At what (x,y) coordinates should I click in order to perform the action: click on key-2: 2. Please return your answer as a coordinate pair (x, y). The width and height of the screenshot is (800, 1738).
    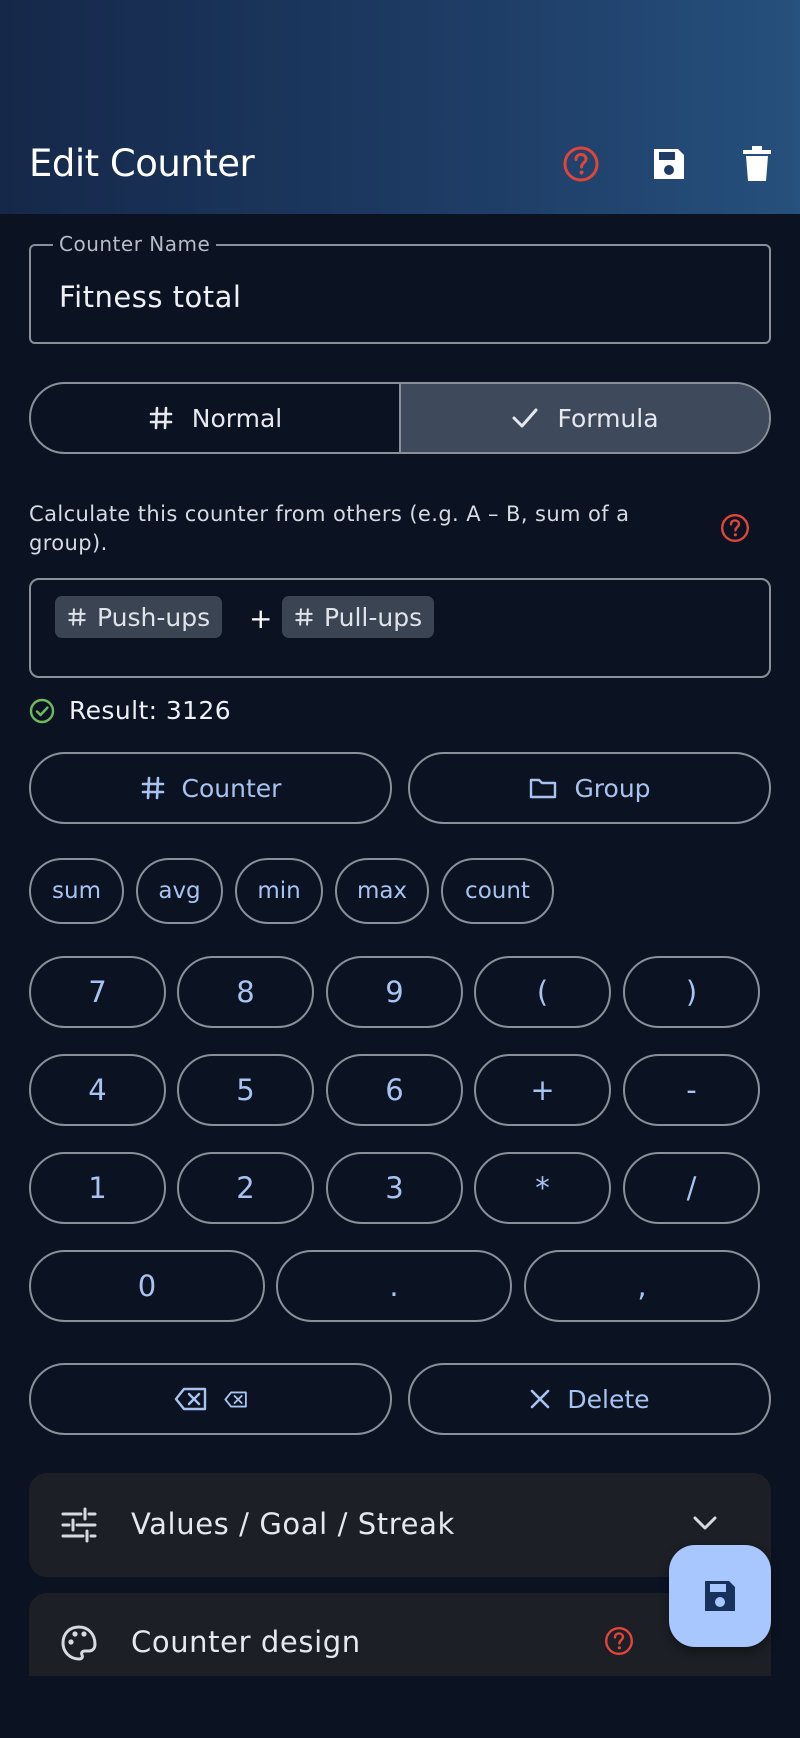
    Looking at the image, I should click on (245, 1188).